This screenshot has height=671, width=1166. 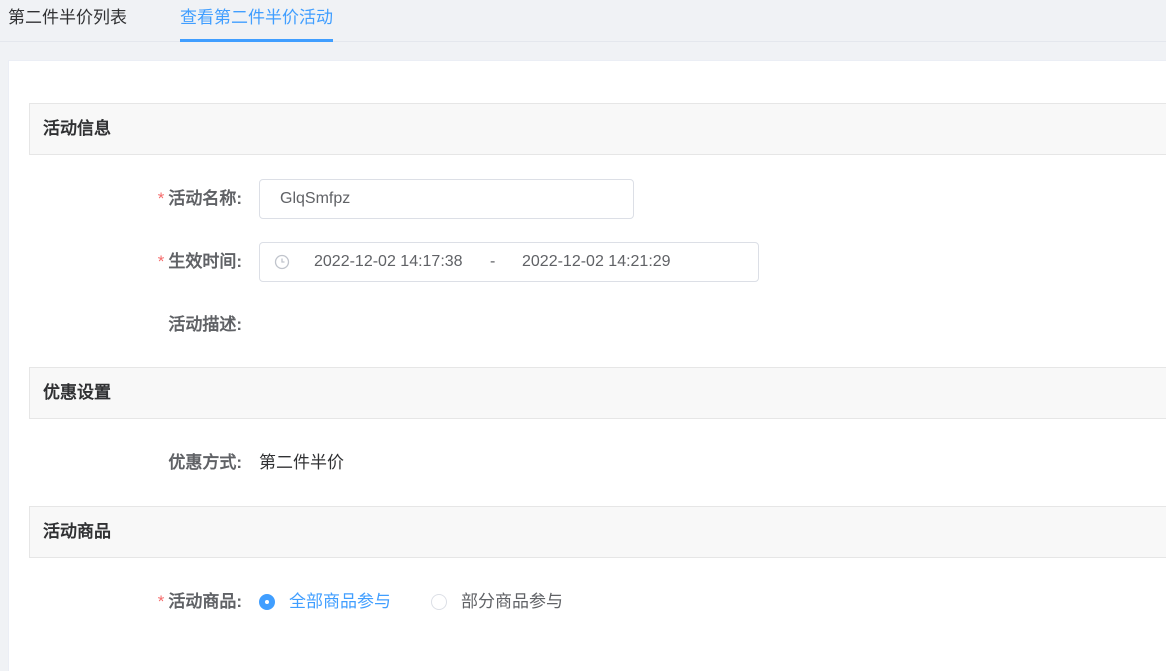 I want to click on form-row-activity-goods: * 活动商品: 全部商品参与 部分商品参与, so click(x=587, y=602).